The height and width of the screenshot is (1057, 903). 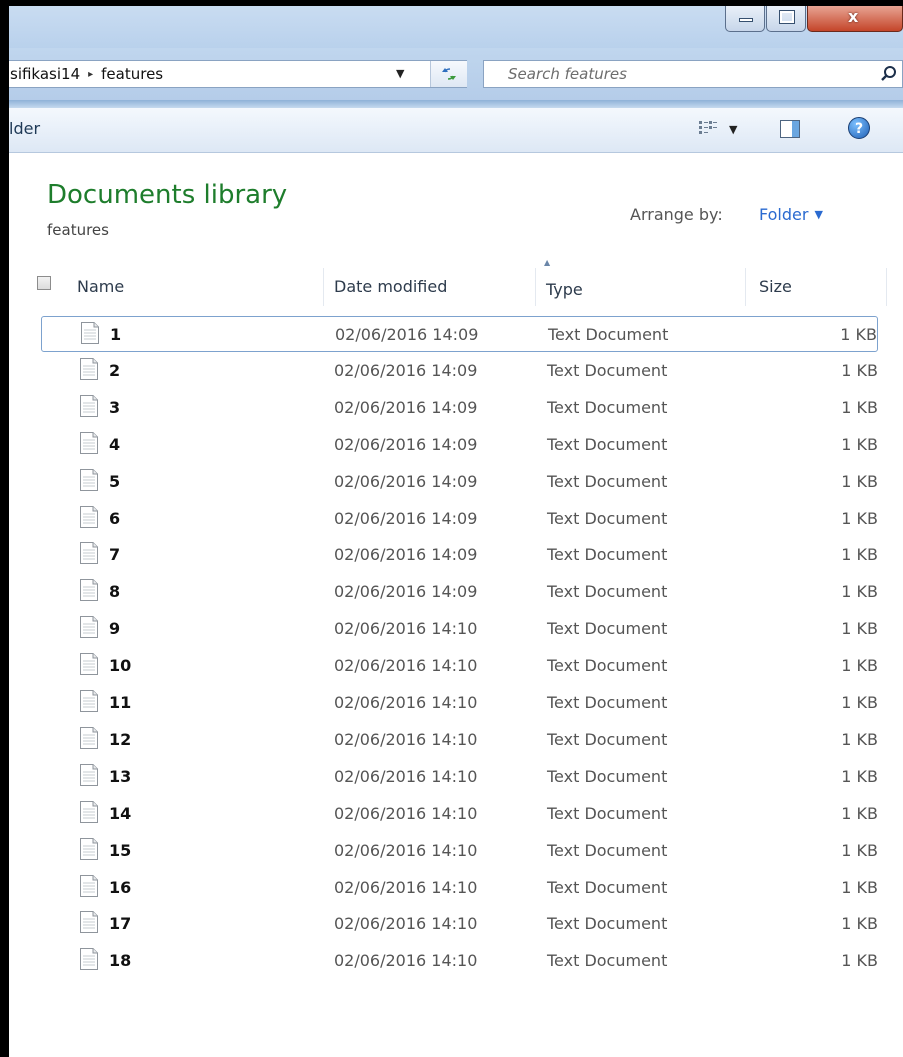 I want to click on column-divider, so click(x=886, y=287).